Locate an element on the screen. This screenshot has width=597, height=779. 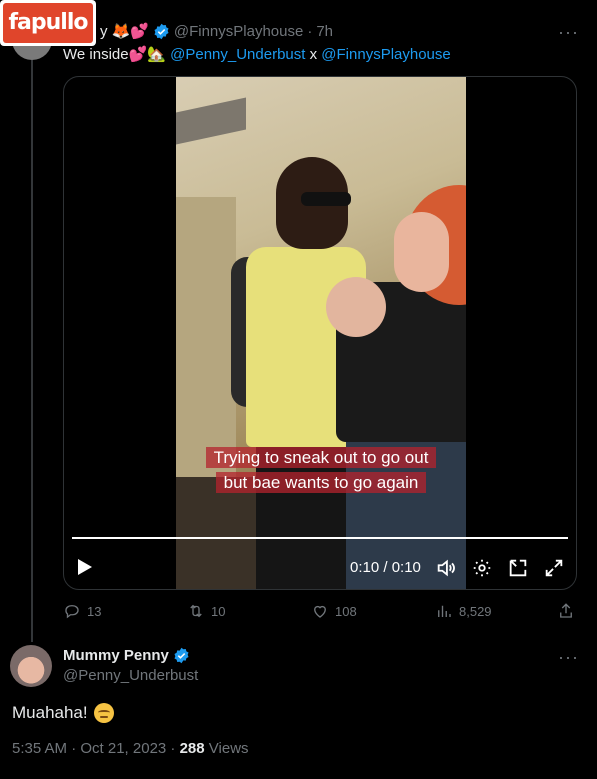
caption-line-1: Trying to sneak out to go out is located at coordinates (321, 457).